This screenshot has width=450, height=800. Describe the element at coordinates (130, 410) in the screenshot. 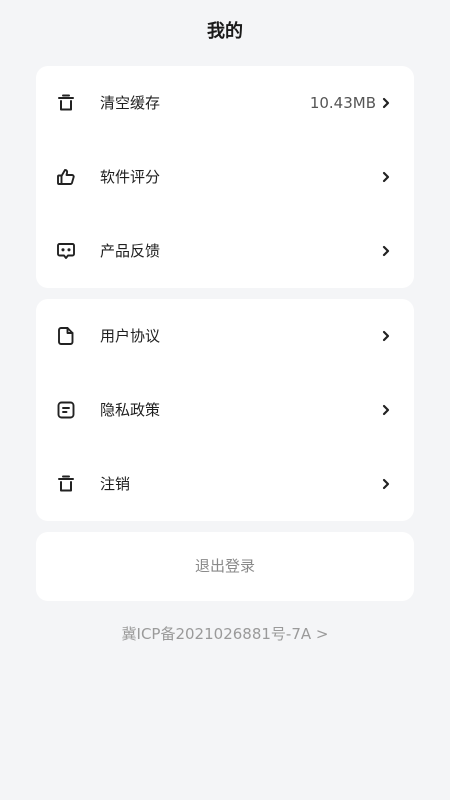

I see `privacy-policy-label: 隐私政策` at that location.